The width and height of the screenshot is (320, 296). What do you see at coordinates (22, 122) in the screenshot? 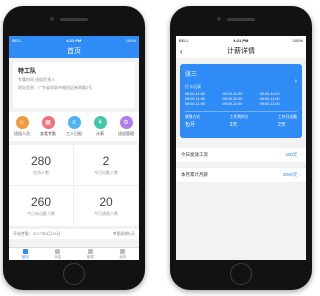
I see `people-icon: ☺` at bounding box center [22, 122].